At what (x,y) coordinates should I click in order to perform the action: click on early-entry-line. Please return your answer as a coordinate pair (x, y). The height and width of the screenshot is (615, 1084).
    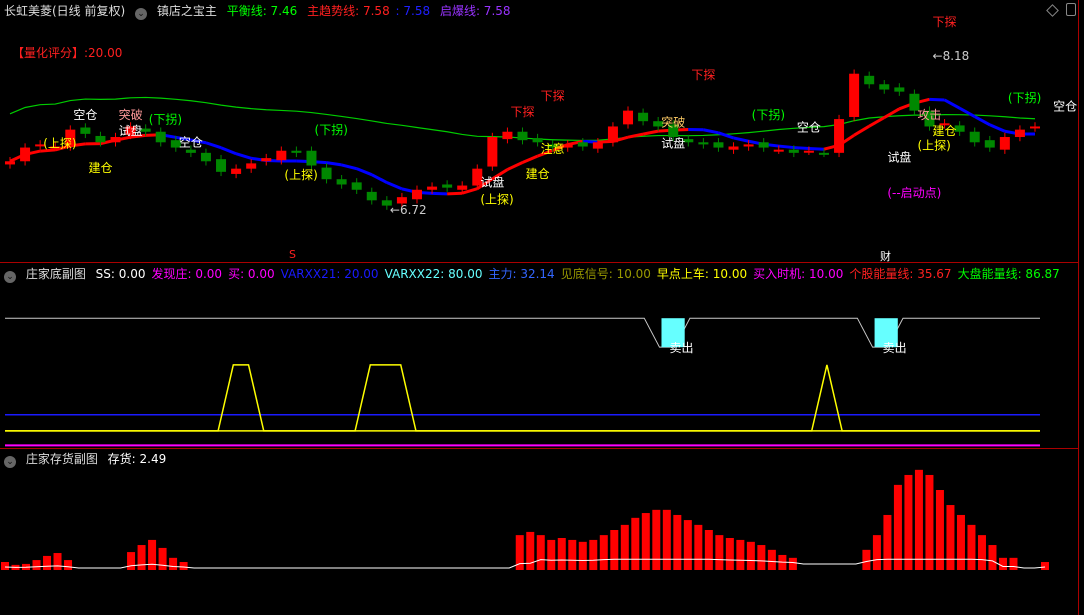
    Looking at the image, I should click on (522, 398).